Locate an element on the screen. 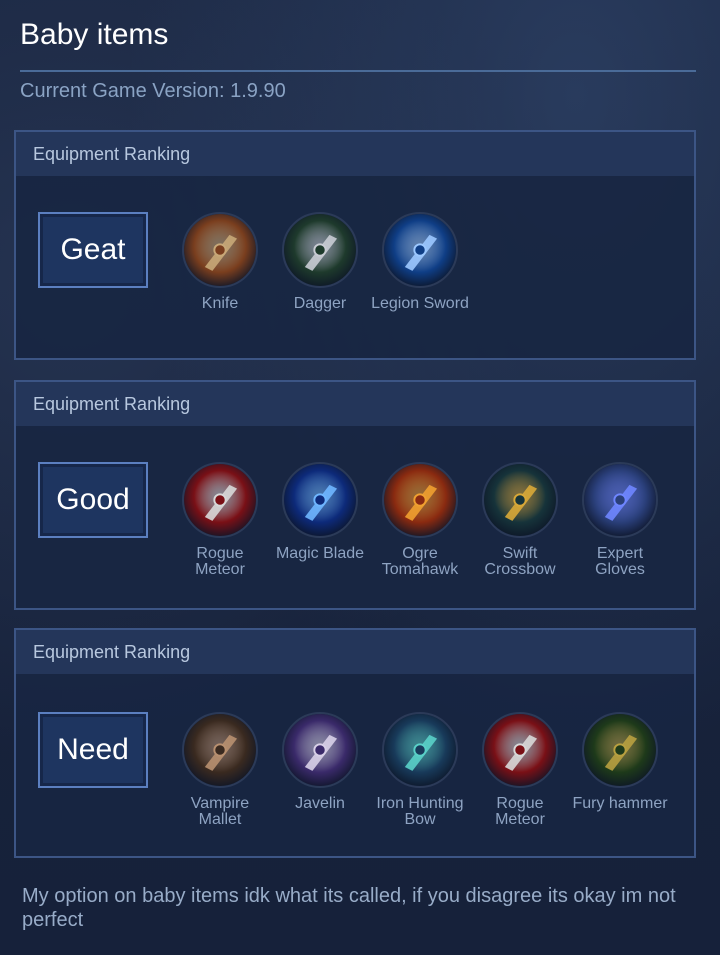  item-label: Dagger is located at coordinates (320, 303).